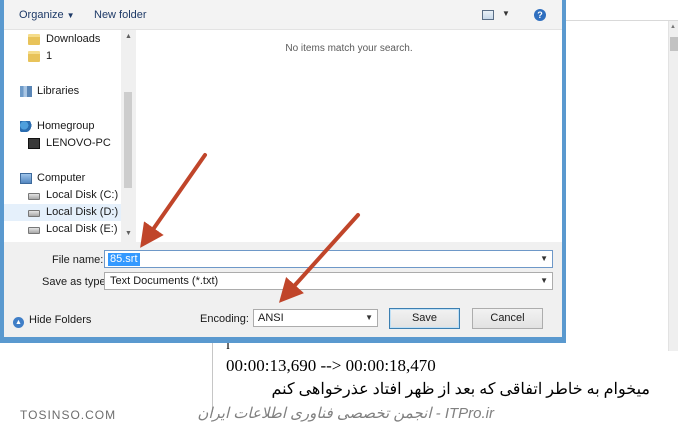 The image size is (678, 437). I want to click on nav-item-libraries: Libraries, so click(62, 91).